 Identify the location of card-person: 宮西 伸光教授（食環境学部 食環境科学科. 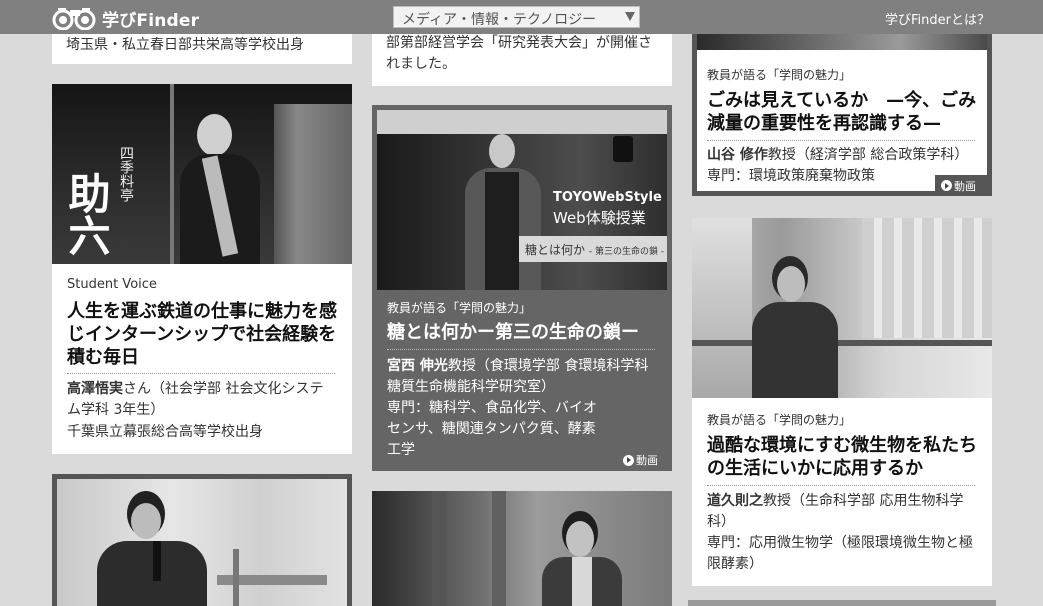
(517, 366).